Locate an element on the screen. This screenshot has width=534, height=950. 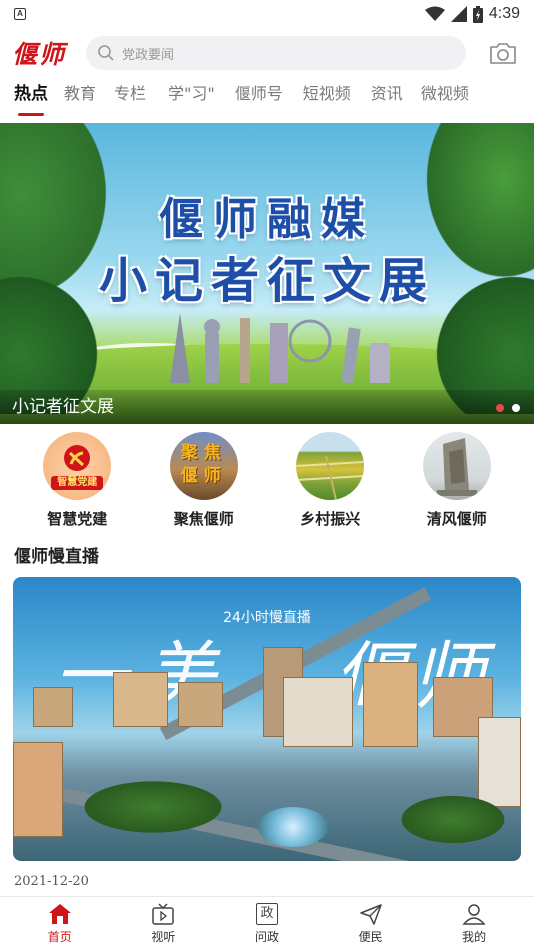
nav-label: 我的 is located at coordinates (474, 937).